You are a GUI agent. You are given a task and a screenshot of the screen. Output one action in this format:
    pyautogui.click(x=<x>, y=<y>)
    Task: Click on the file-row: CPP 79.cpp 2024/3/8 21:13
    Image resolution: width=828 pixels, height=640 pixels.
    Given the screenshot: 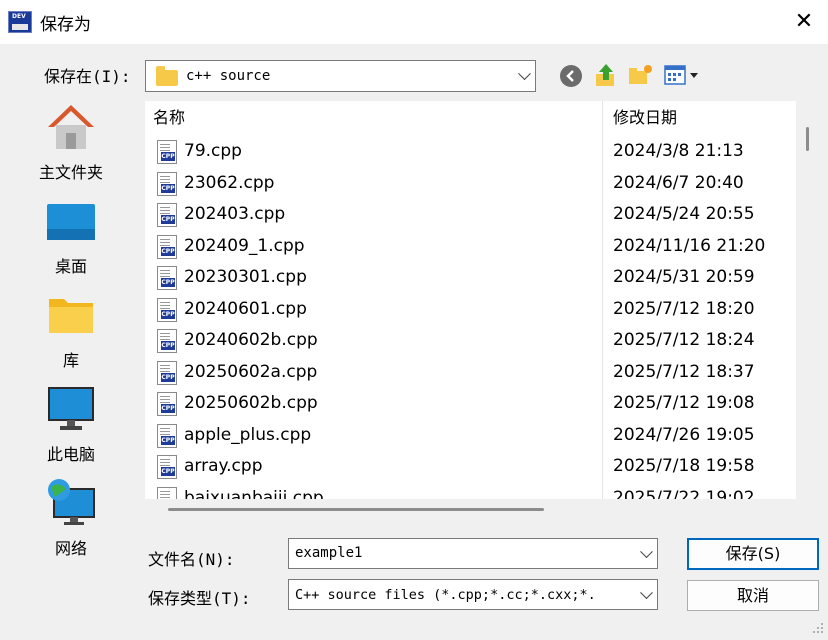 What is the action you would take?
    pyautogui.click(x=470, y=152)
    